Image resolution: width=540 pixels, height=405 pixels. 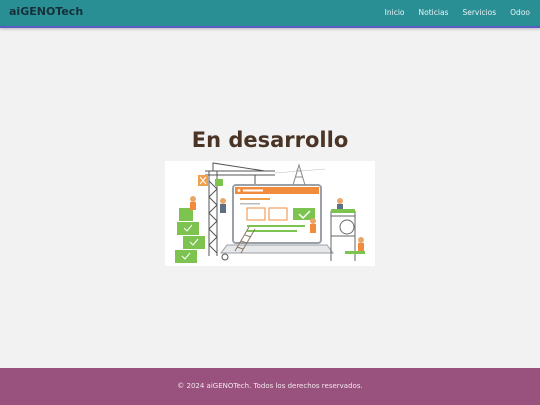 I want to click on page-title: En desarrollo, so click(x=270, y=140).